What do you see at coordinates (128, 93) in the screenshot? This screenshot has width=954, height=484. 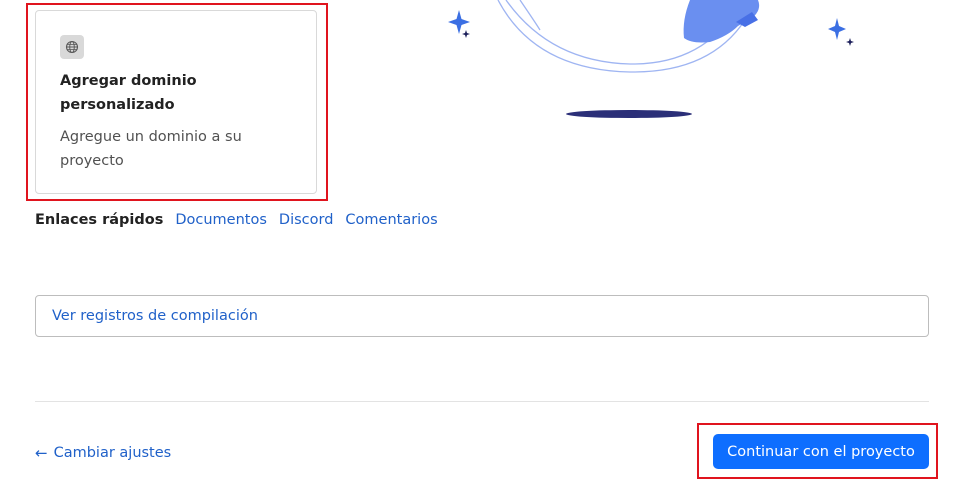 I see `card-title: Agregar dominio personalizado` at bounding box center [128, 93].